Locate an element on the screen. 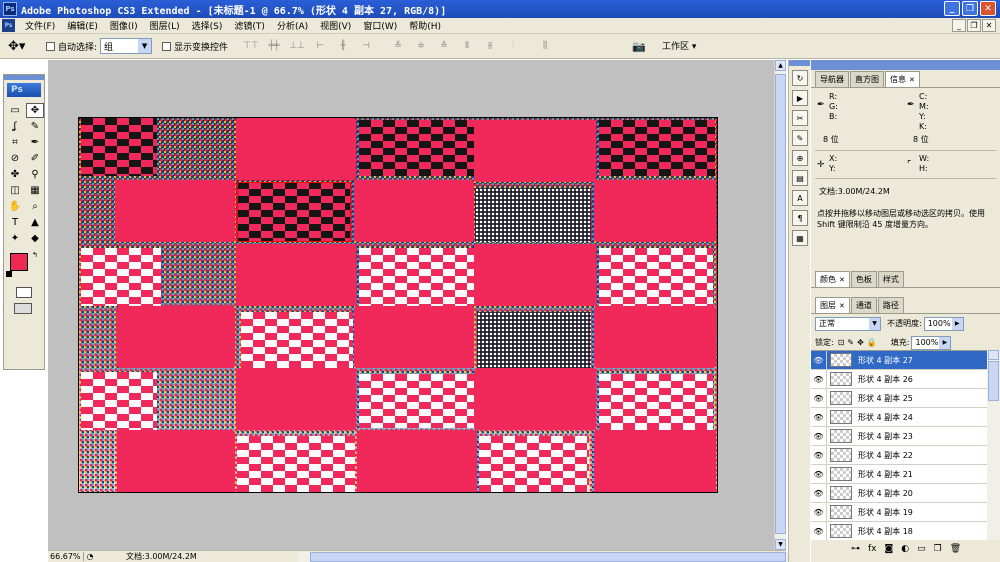  align-vcenter-icon: ╪╪ is located at coordinates (274, 46).